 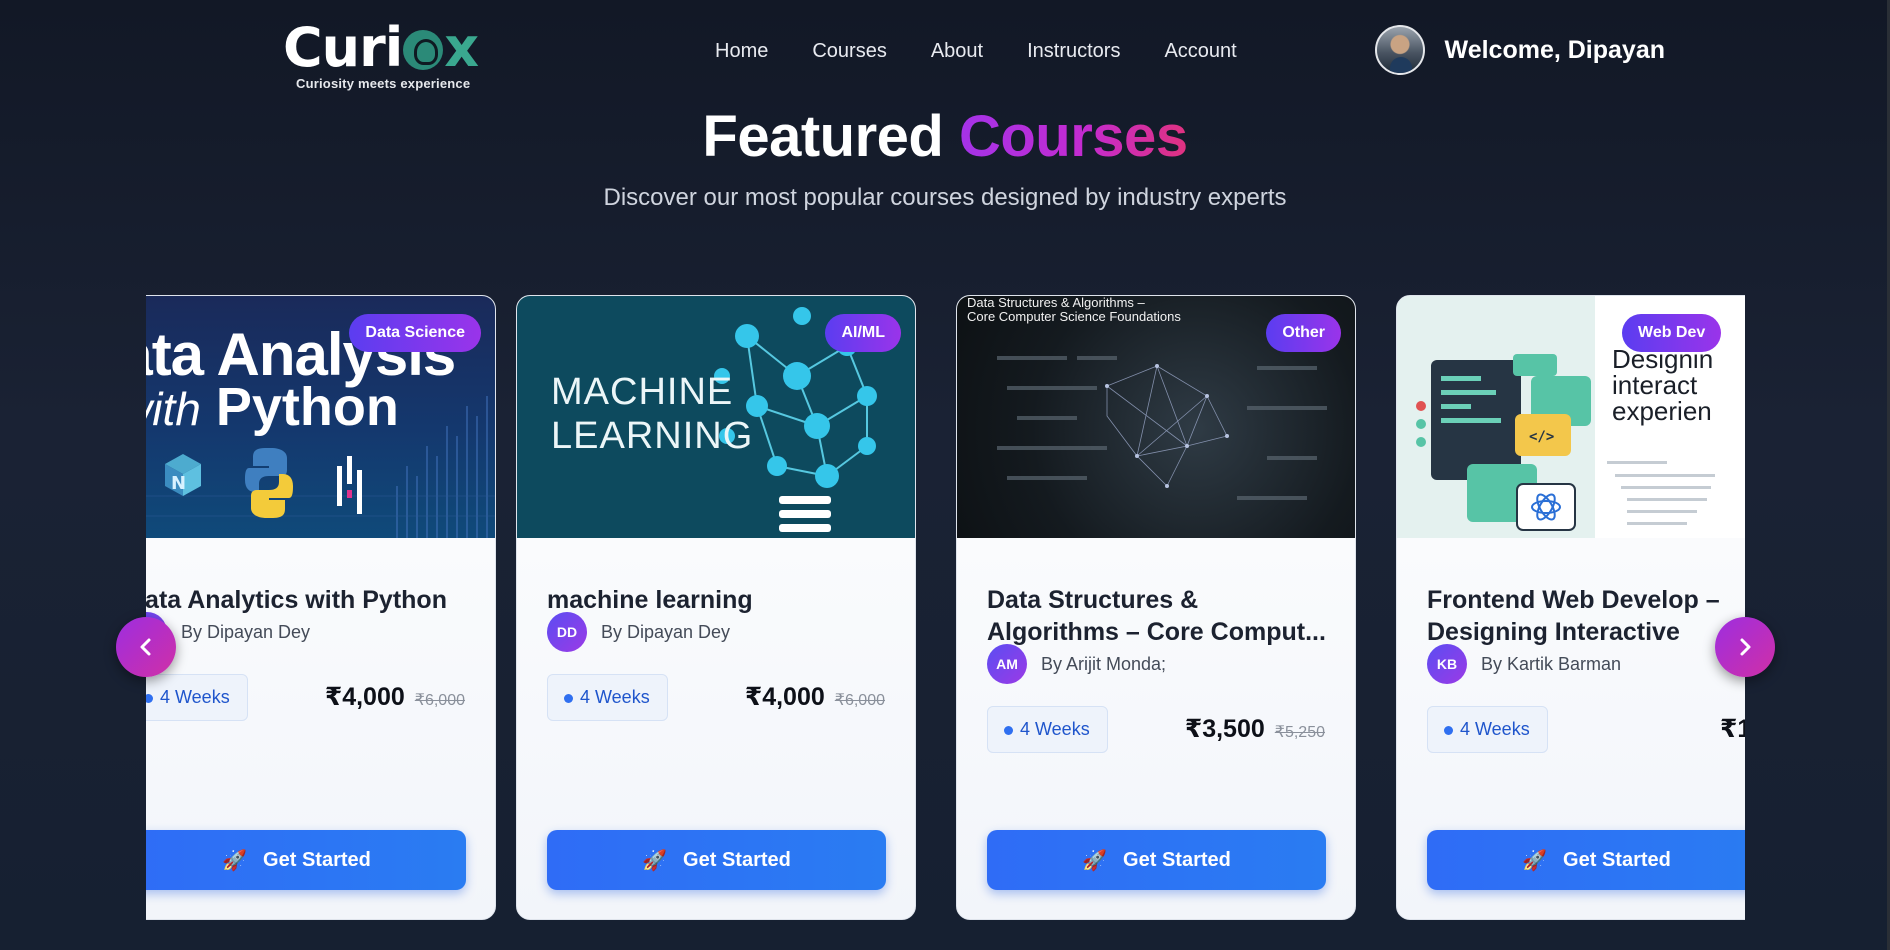 What do you see at coordinates (1104, 663) in the screenshot?
I see `author-name: By Arijit Monda;` at bounding box center [1104, 663].